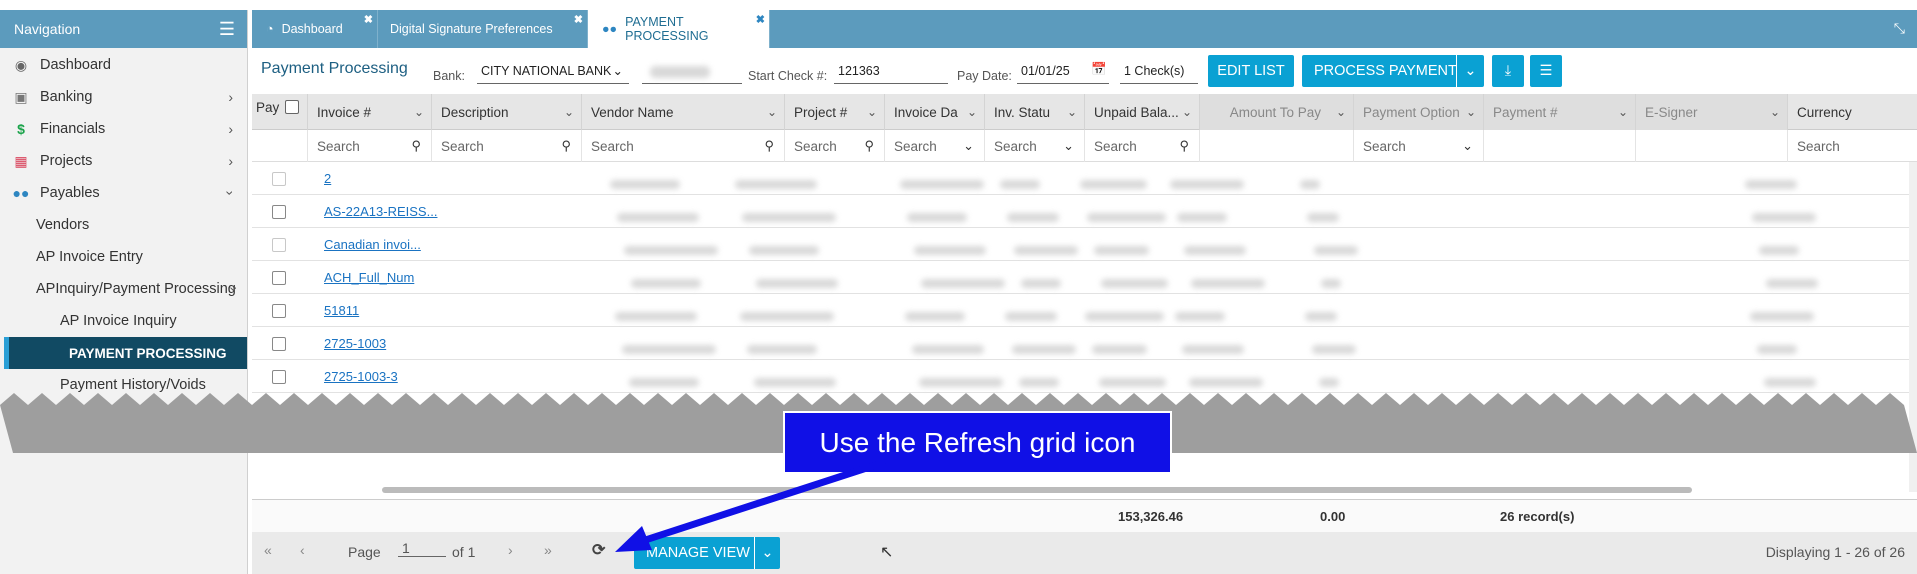  What do you see at coordinates (1099, 69) in the screenshot?
I see `calendar-icon: 📅` at bounding box center [1099, 69].